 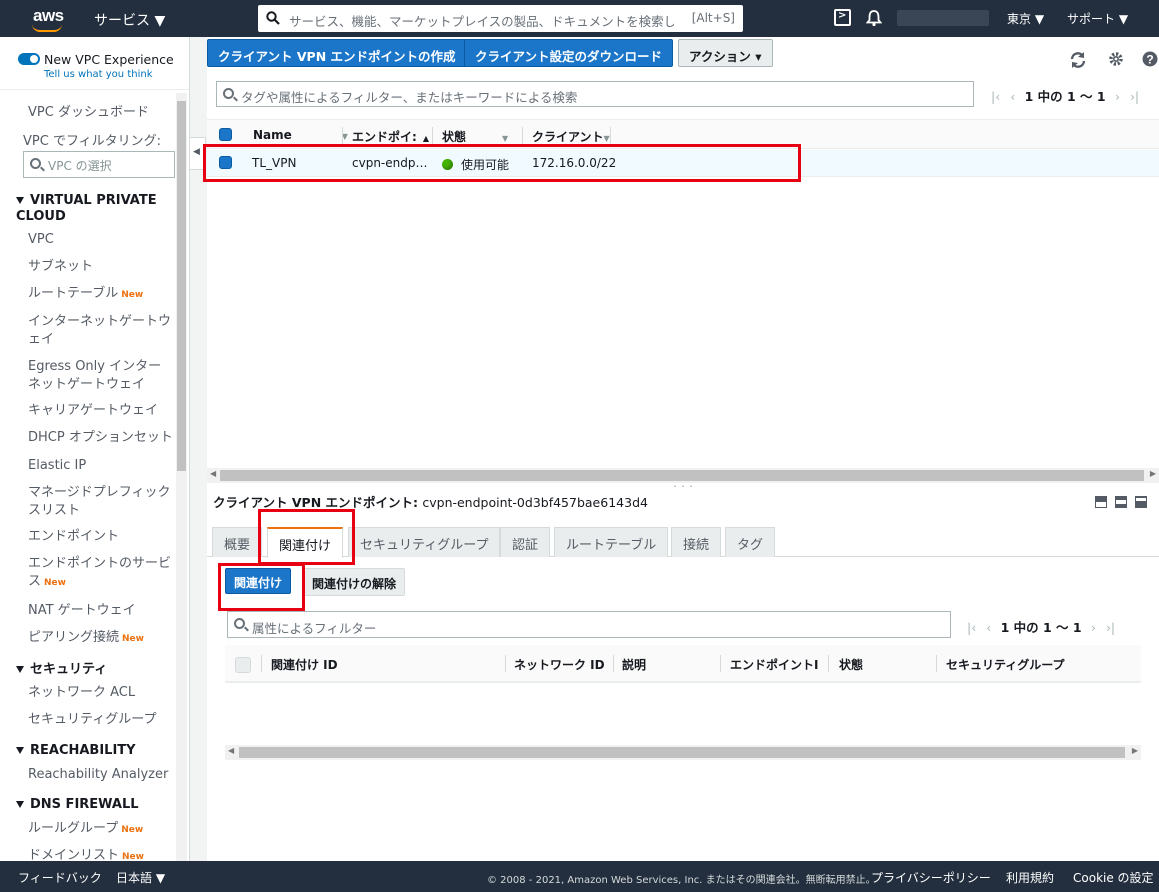 What do you see at coordinates (196, 152) in the screenshot?
I see `chevron-left-icon: ◀` at bounding box center [196, 152].